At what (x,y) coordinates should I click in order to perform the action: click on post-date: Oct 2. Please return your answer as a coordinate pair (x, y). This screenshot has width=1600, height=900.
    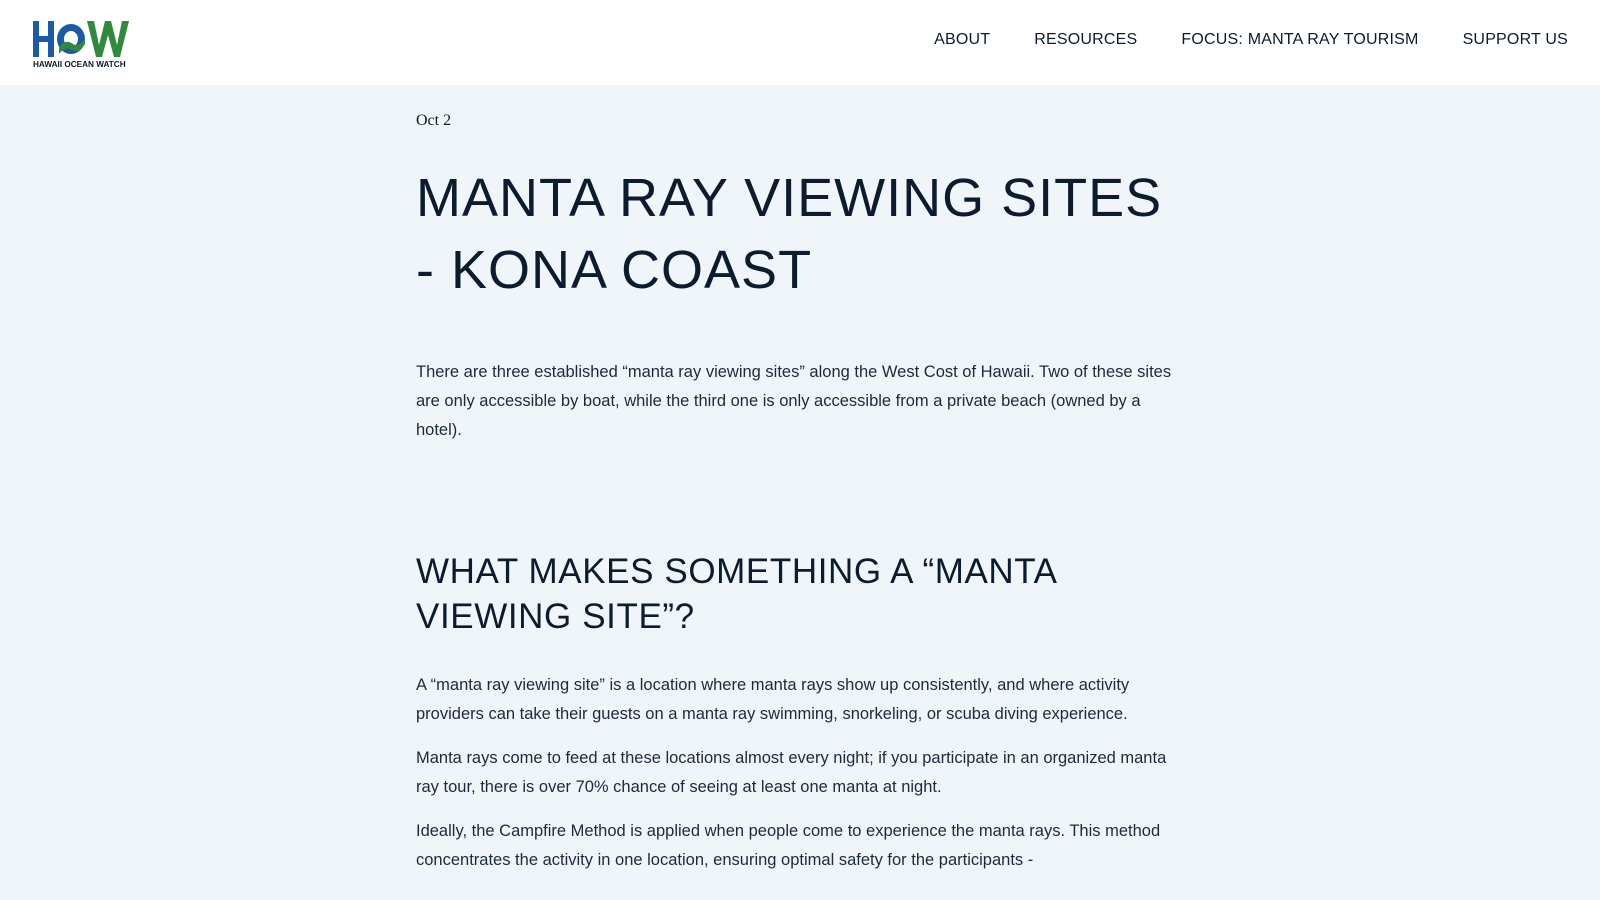
    Looking at the image, I should click on (434, 120).